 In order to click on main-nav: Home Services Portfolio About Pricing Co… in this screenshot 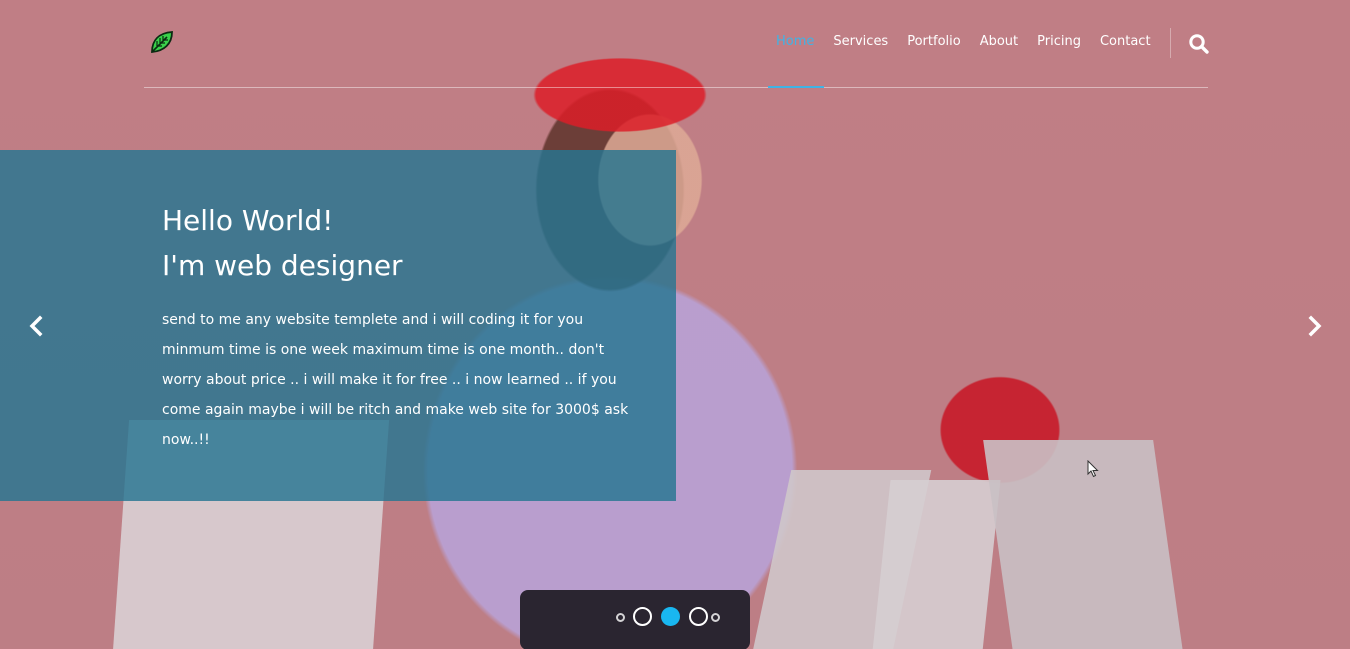, I will do `click(963, 41)`.